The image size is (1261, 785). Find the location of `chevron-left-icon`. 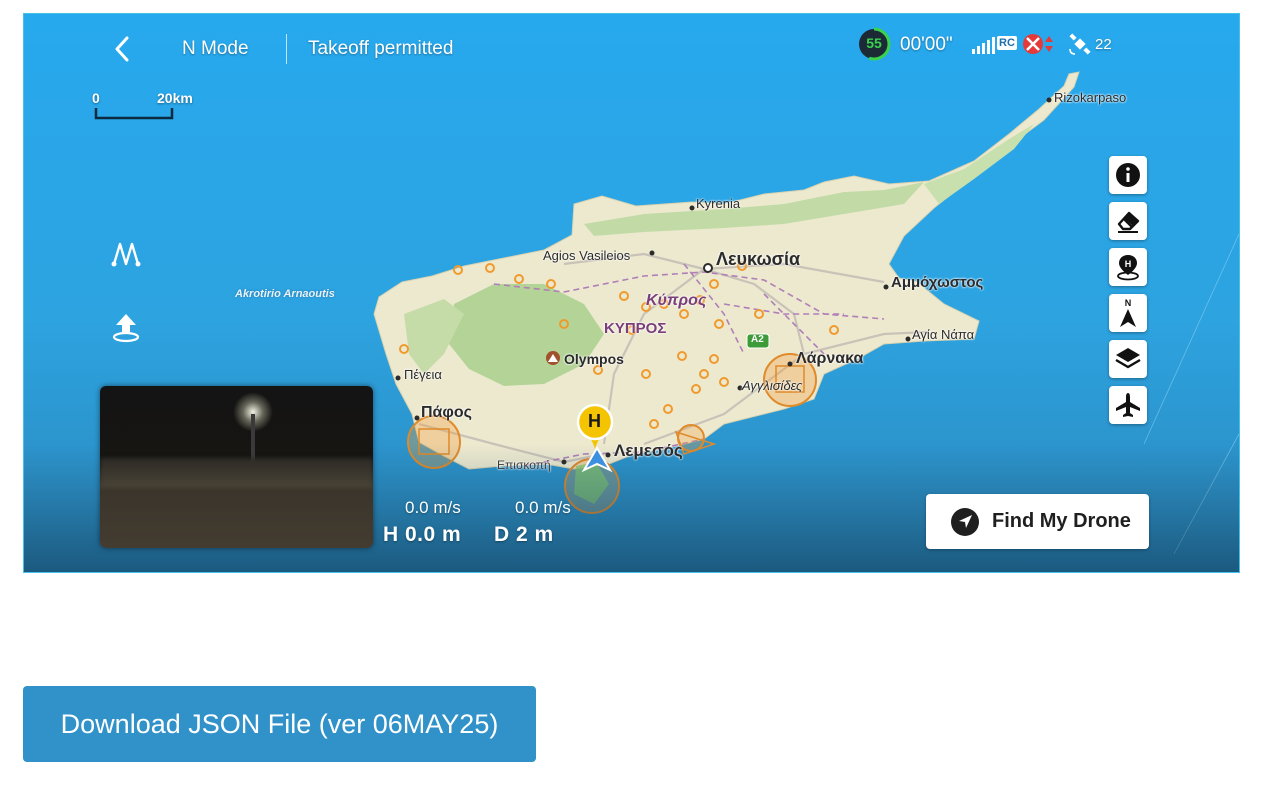

chevron-left-icon is located at coordinates (122, 49).